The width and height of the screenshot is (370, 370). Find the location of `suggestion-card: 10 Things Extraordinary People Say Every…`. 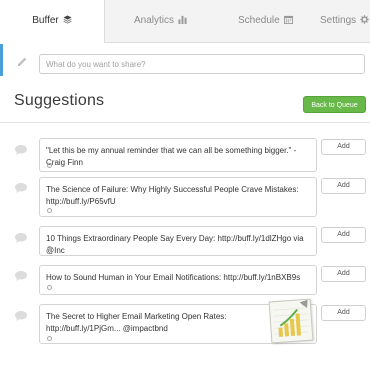

suggestion-card: 10 Things Extraordinary People Say Every… is located at coordinates (178, 241).